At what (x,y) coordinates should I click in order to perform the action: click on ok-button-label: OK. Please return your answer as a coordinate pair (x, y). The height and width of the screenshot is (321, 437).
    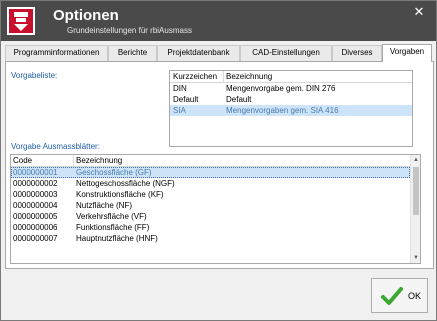
    Looking at the image, I should click on (415, 296).